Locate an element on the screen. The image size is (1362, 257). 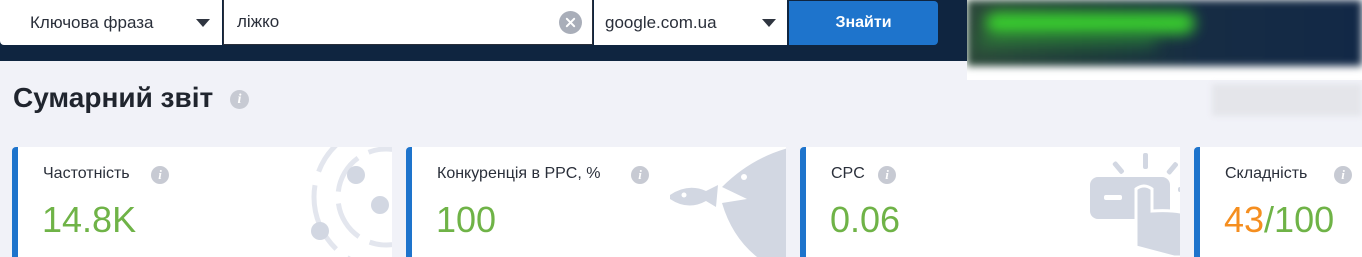
search-input is located at coordinates (397, 22).